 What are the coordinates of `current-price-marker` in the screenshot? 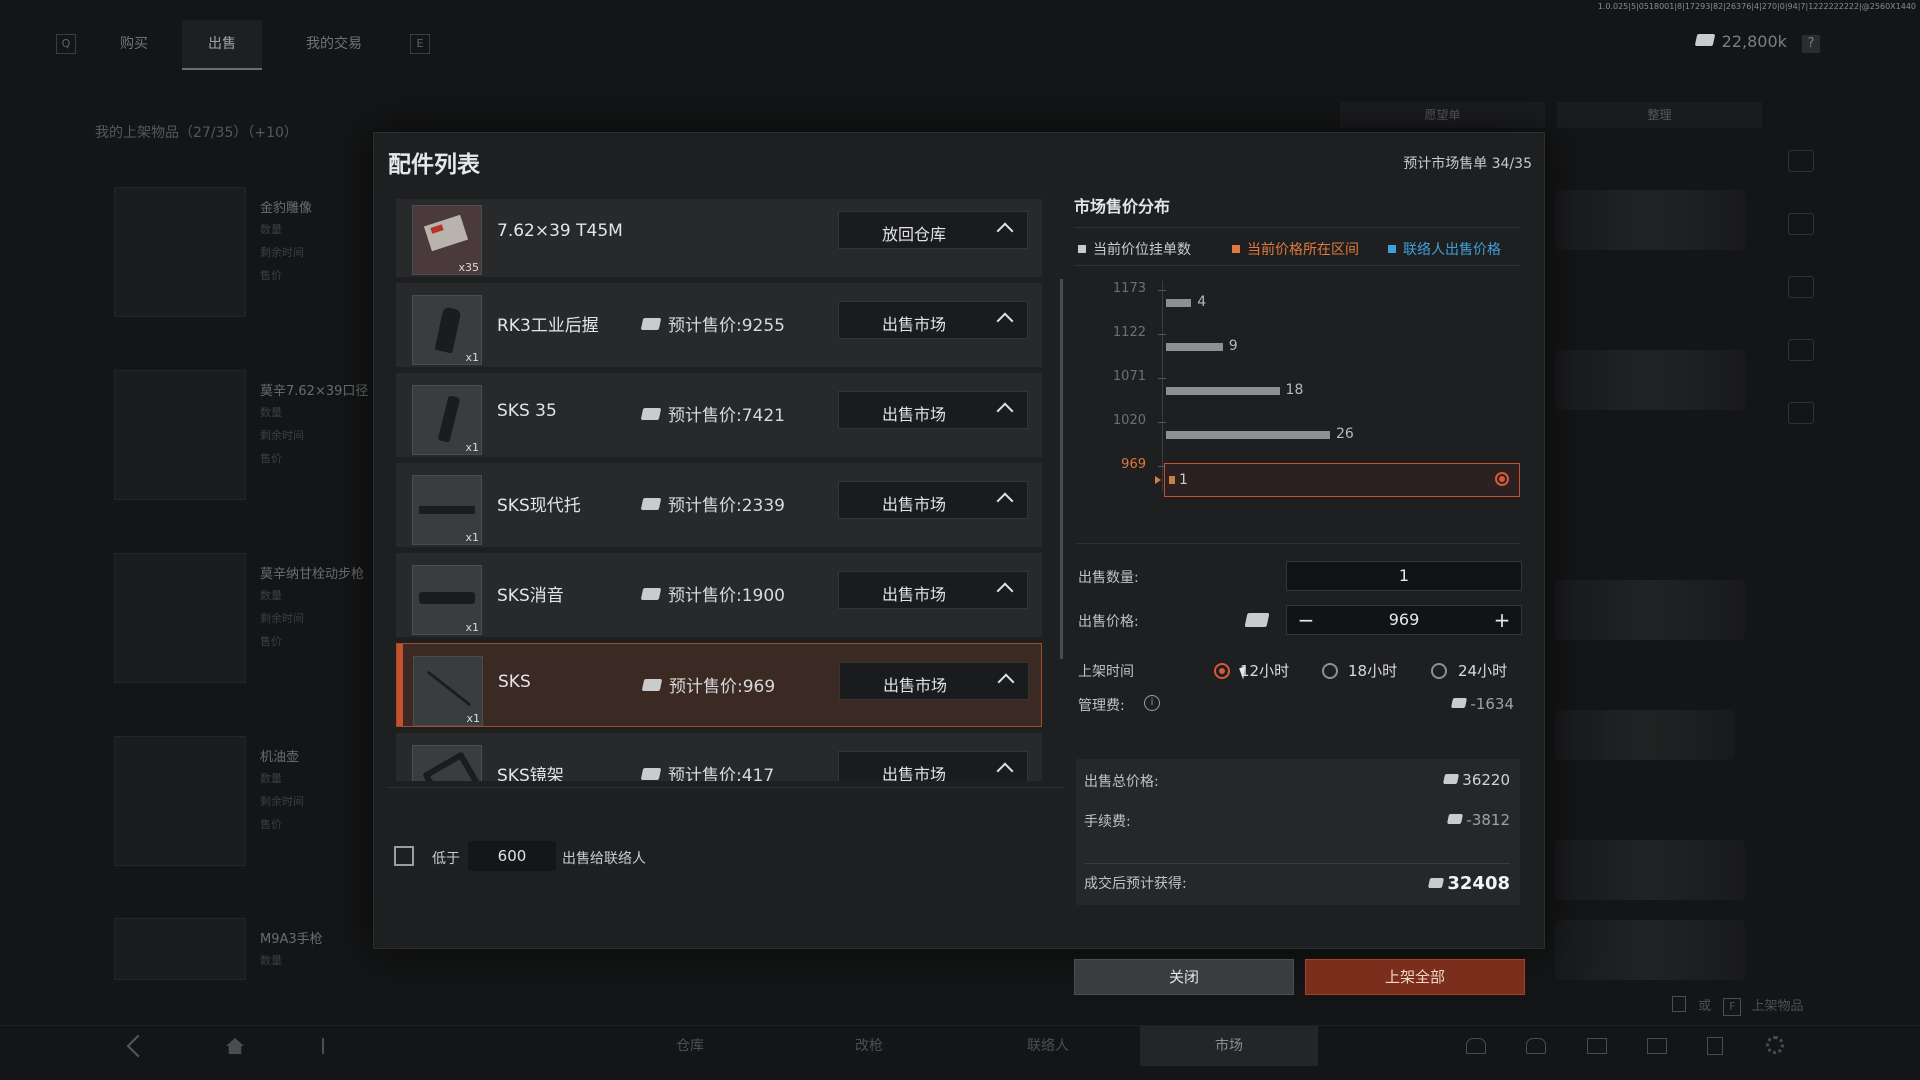 It's located at (1158, 480).